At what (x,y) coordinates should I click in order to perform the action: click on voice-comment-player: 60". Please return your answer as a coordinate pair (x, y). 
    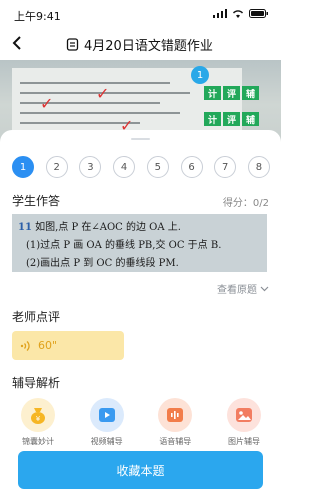
    Looking at the image, I should click on (68, 345).